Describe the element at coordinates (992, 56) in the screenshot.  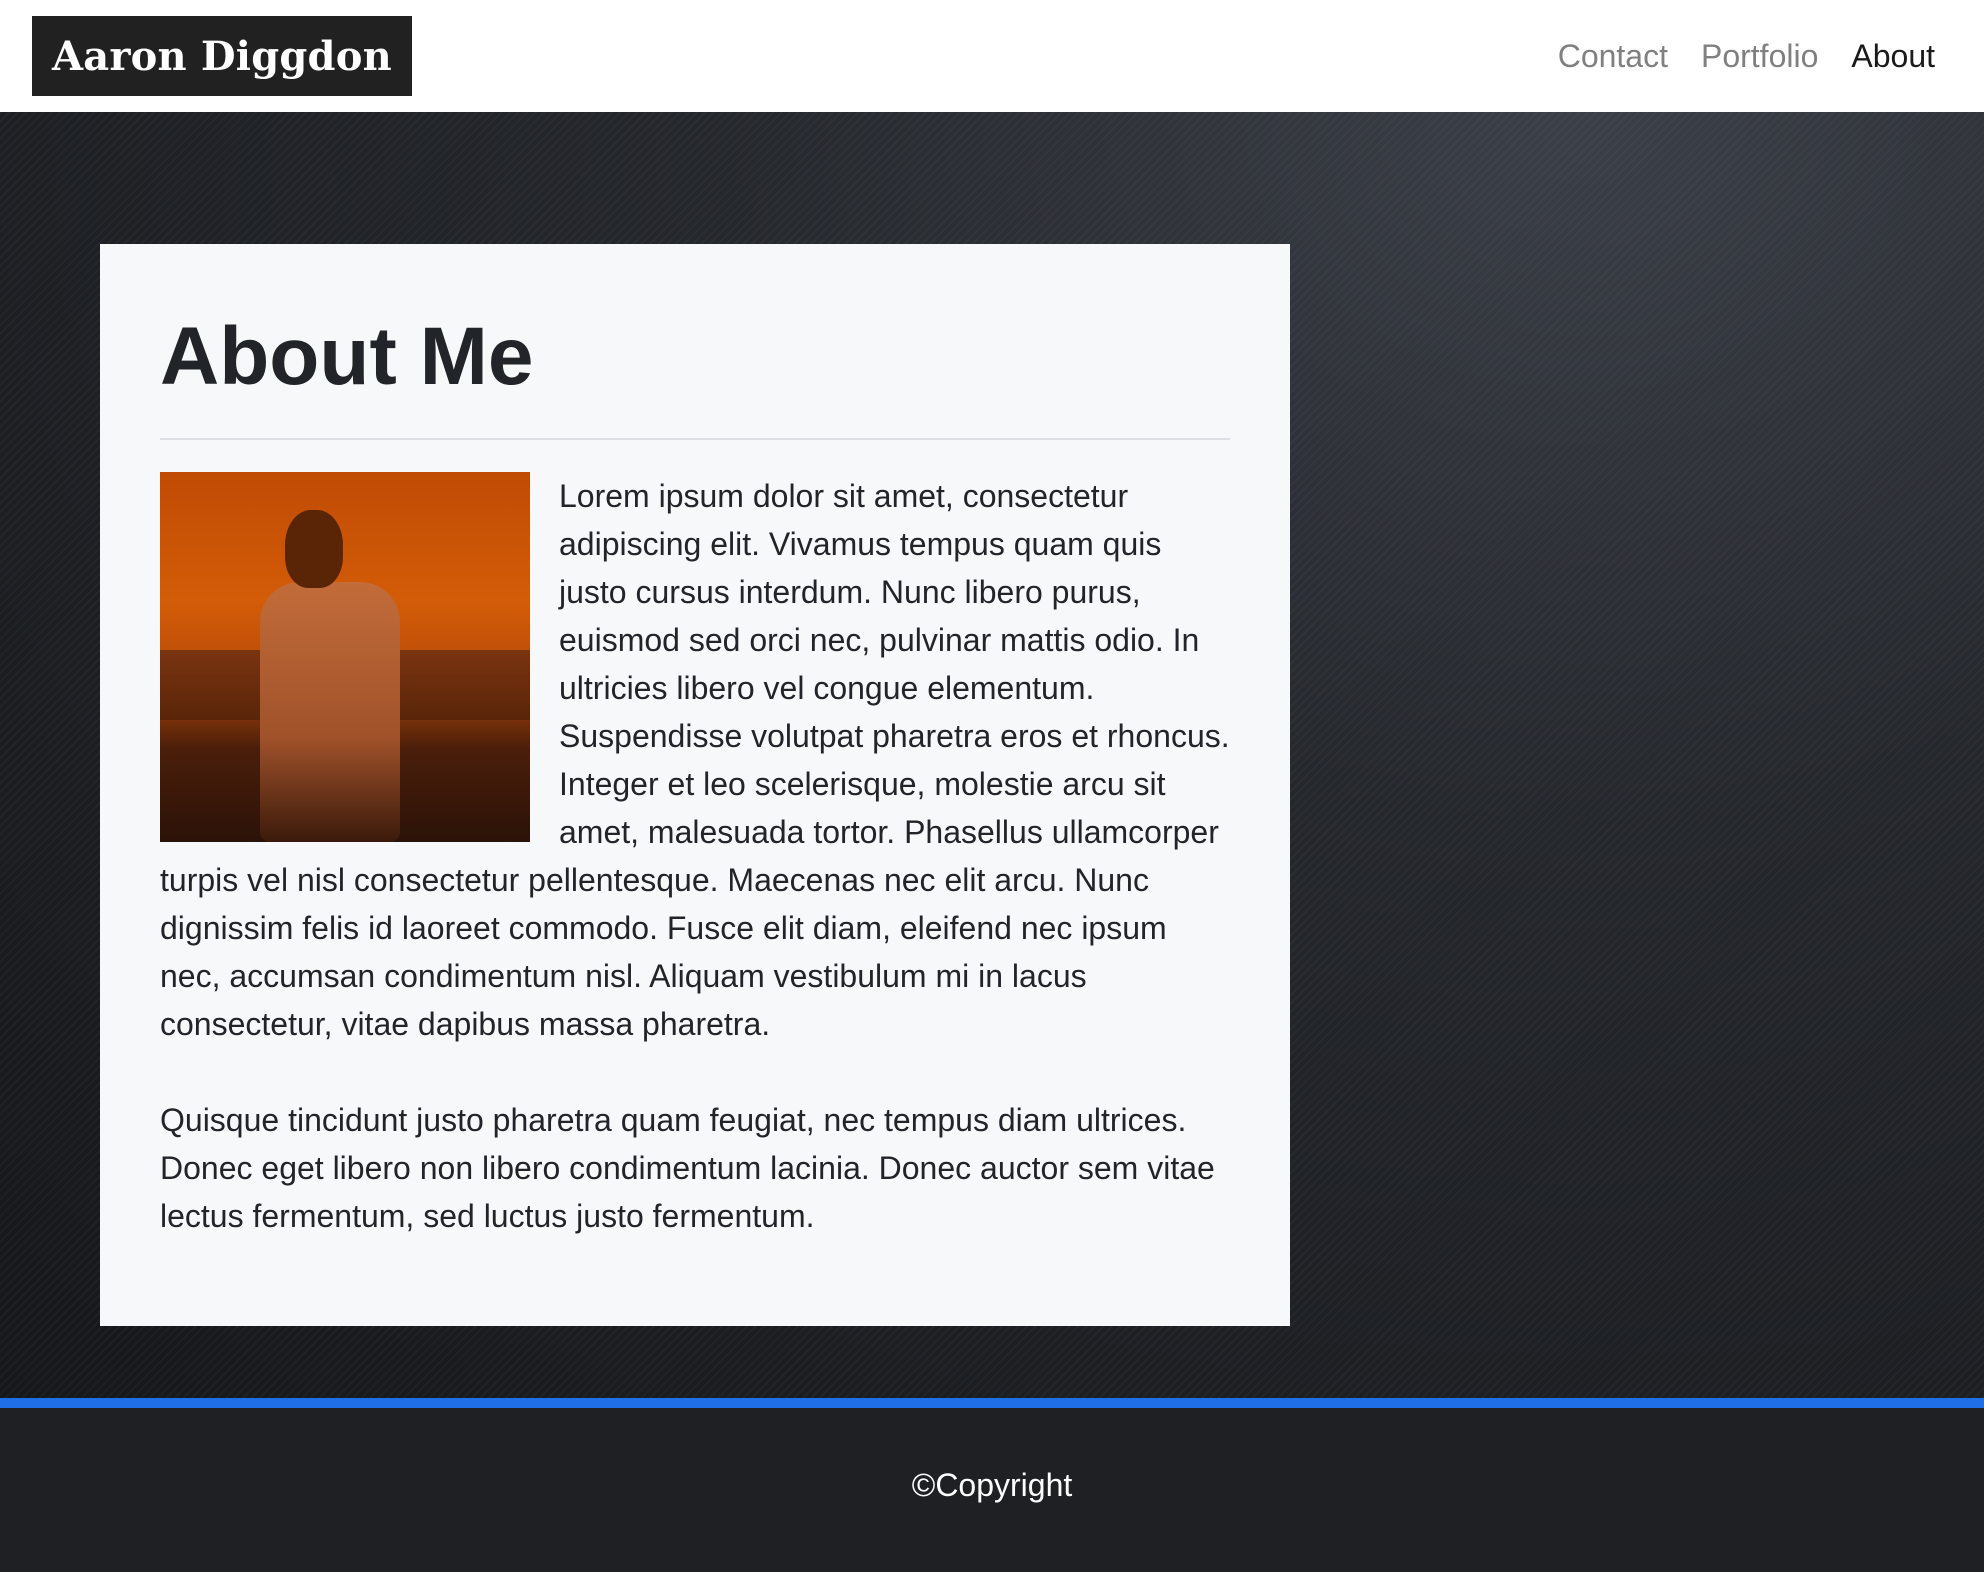
I see `navbar: Aaron Diggdon Contact Portfolio About` at that location.